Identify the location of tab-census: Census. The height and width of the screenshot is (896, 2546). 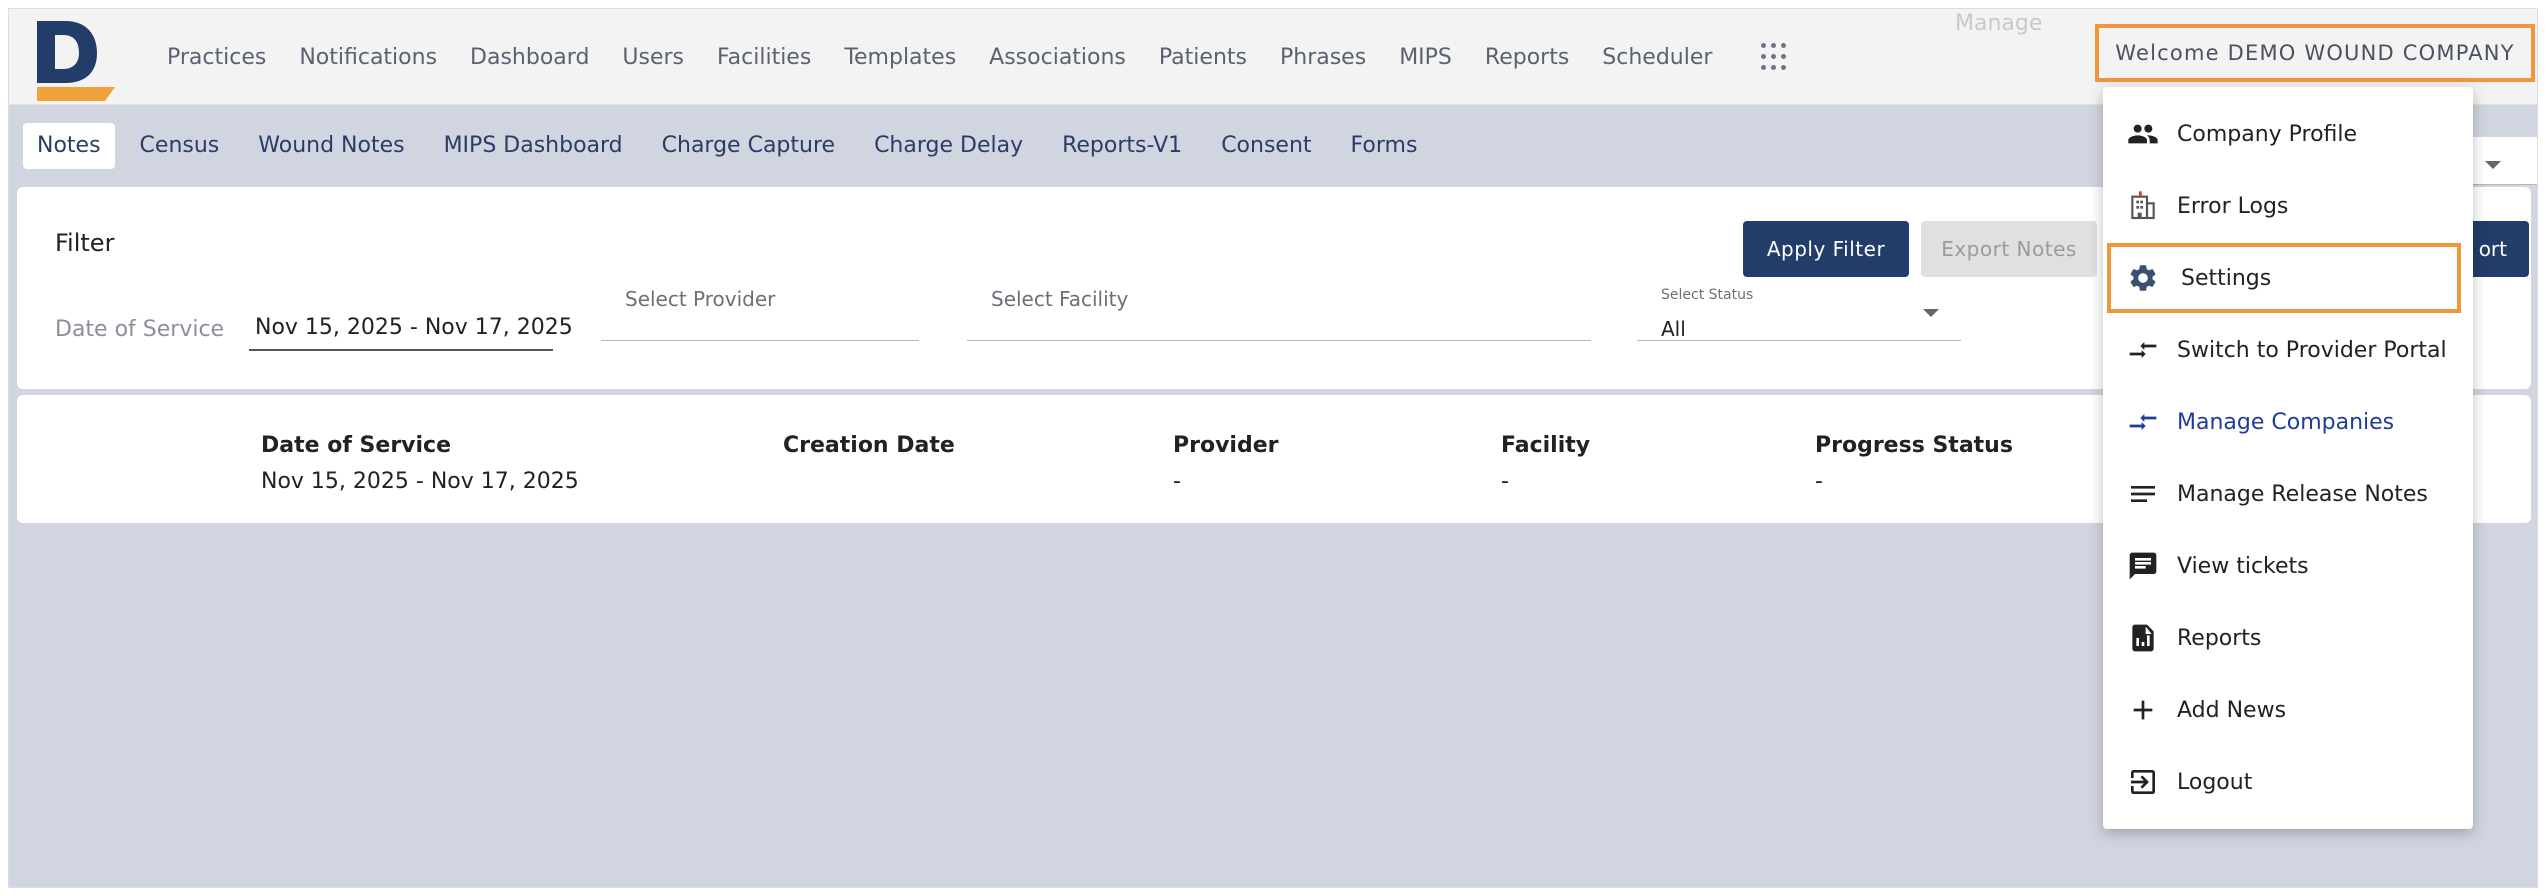
(180, 146).